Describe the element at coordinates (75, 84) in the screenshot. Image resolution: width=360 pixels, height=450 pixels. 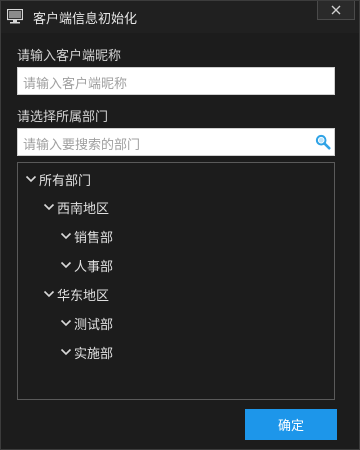
I see `nickname-placeholder: 请输入客户端昵称` at that location.